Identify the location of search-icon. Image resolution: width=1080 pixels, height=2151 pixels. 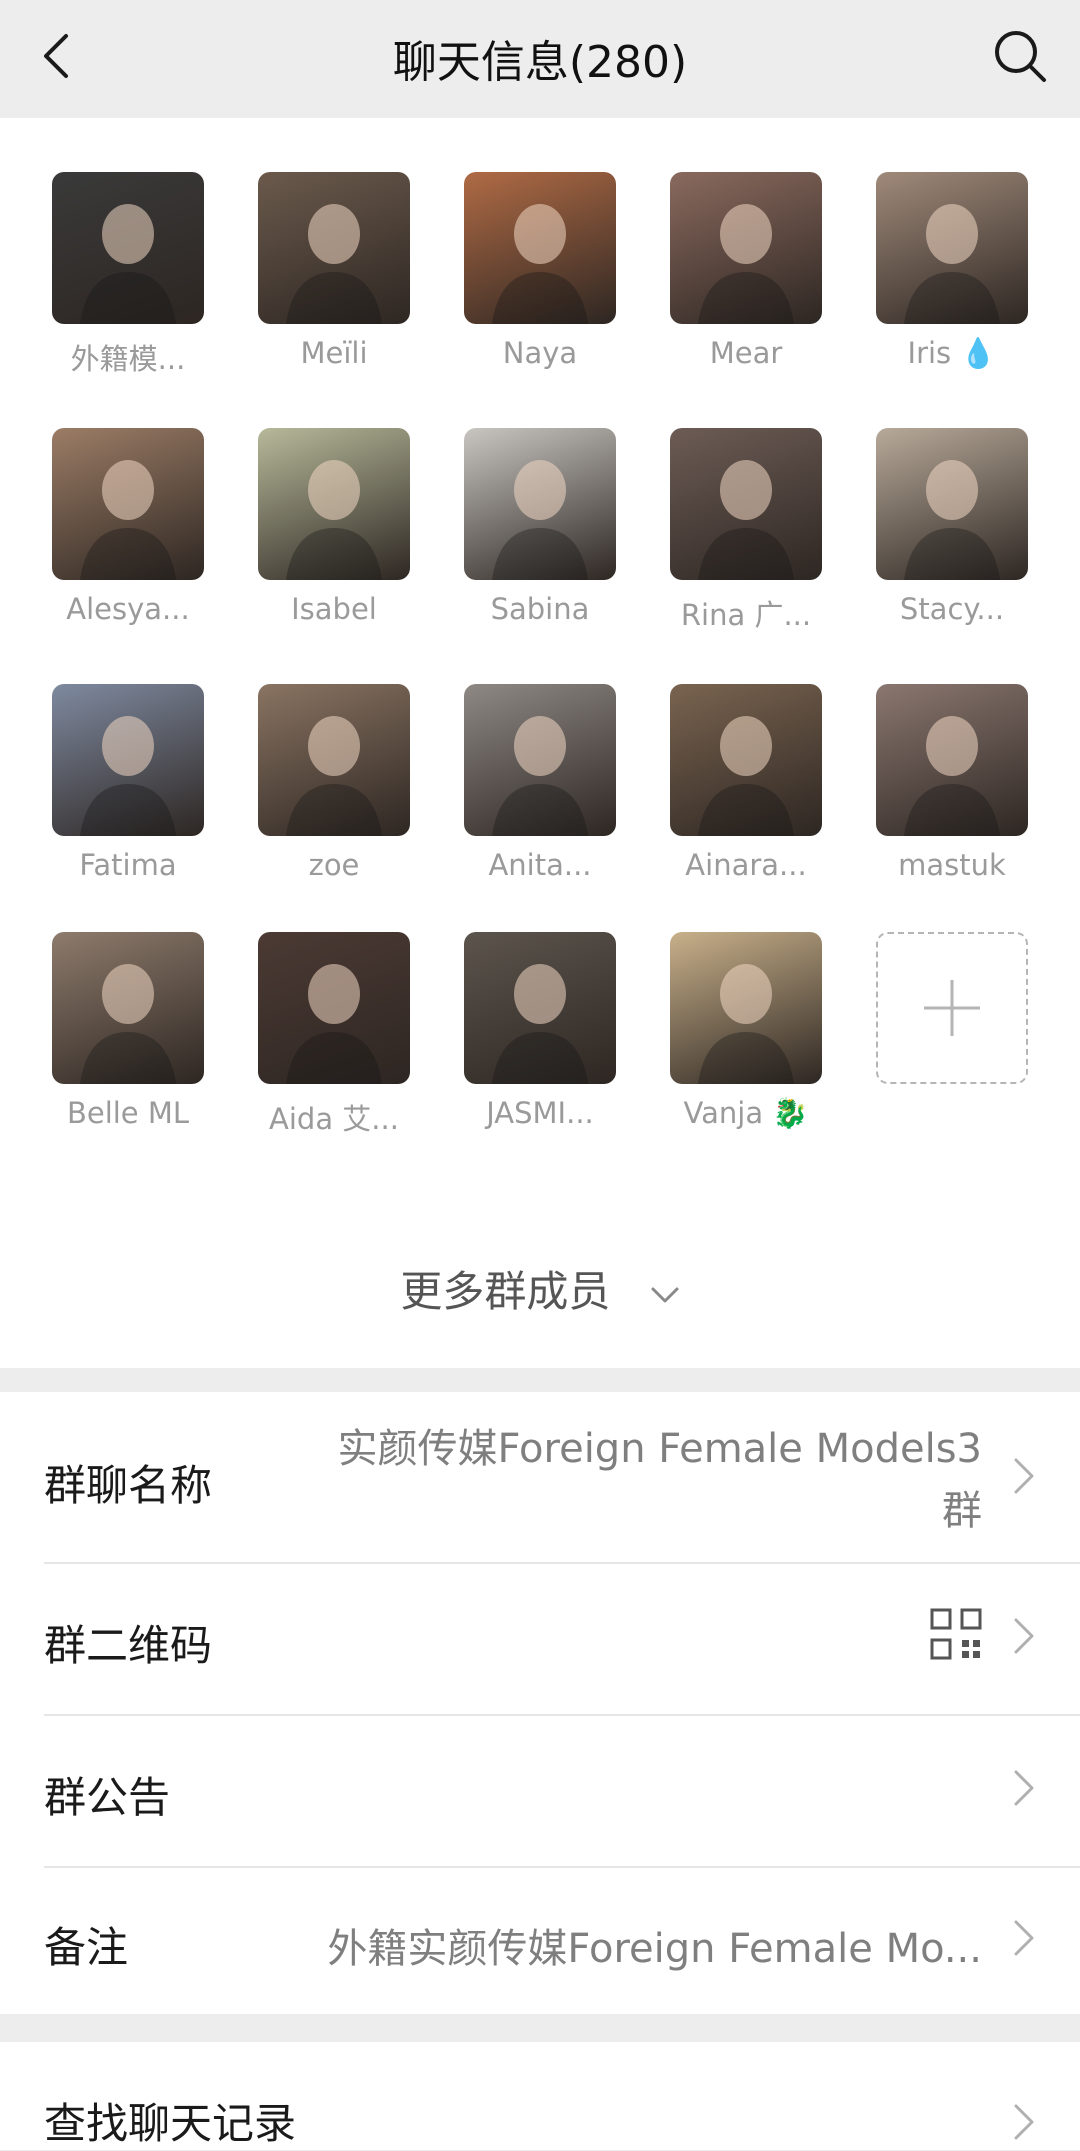
(1020, 56).